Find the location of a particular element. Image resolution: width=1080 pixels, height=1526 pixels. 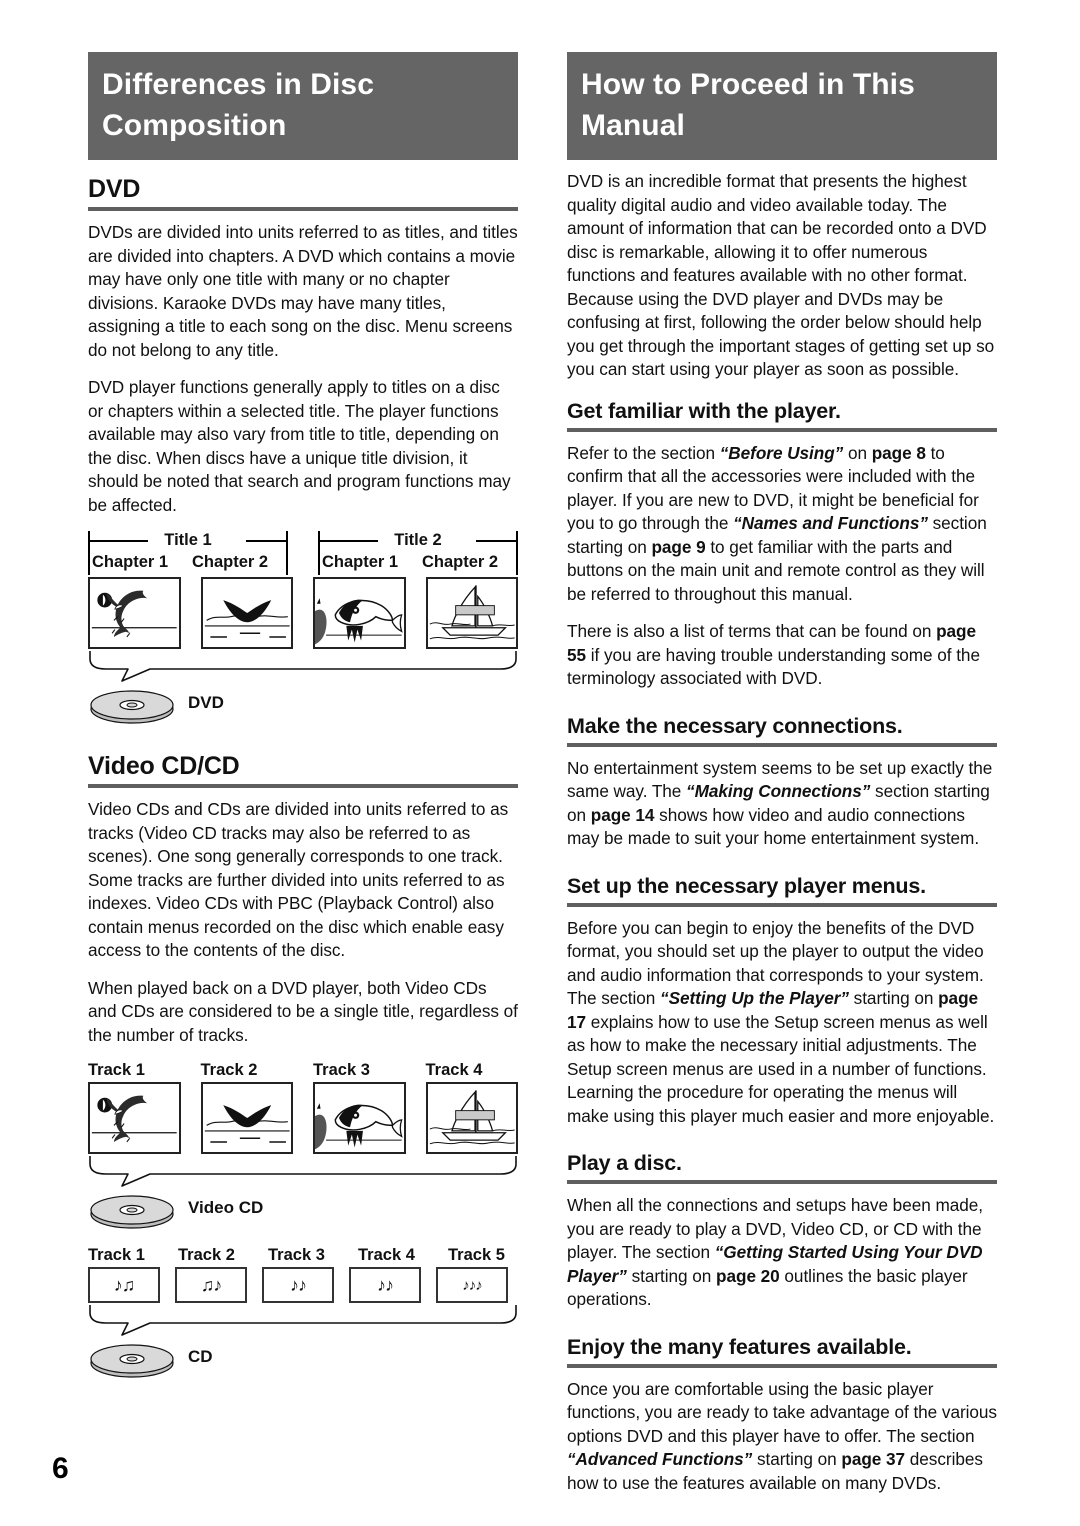

section-reference: “Setting Up the Player” is located at coordinates (754, 998).